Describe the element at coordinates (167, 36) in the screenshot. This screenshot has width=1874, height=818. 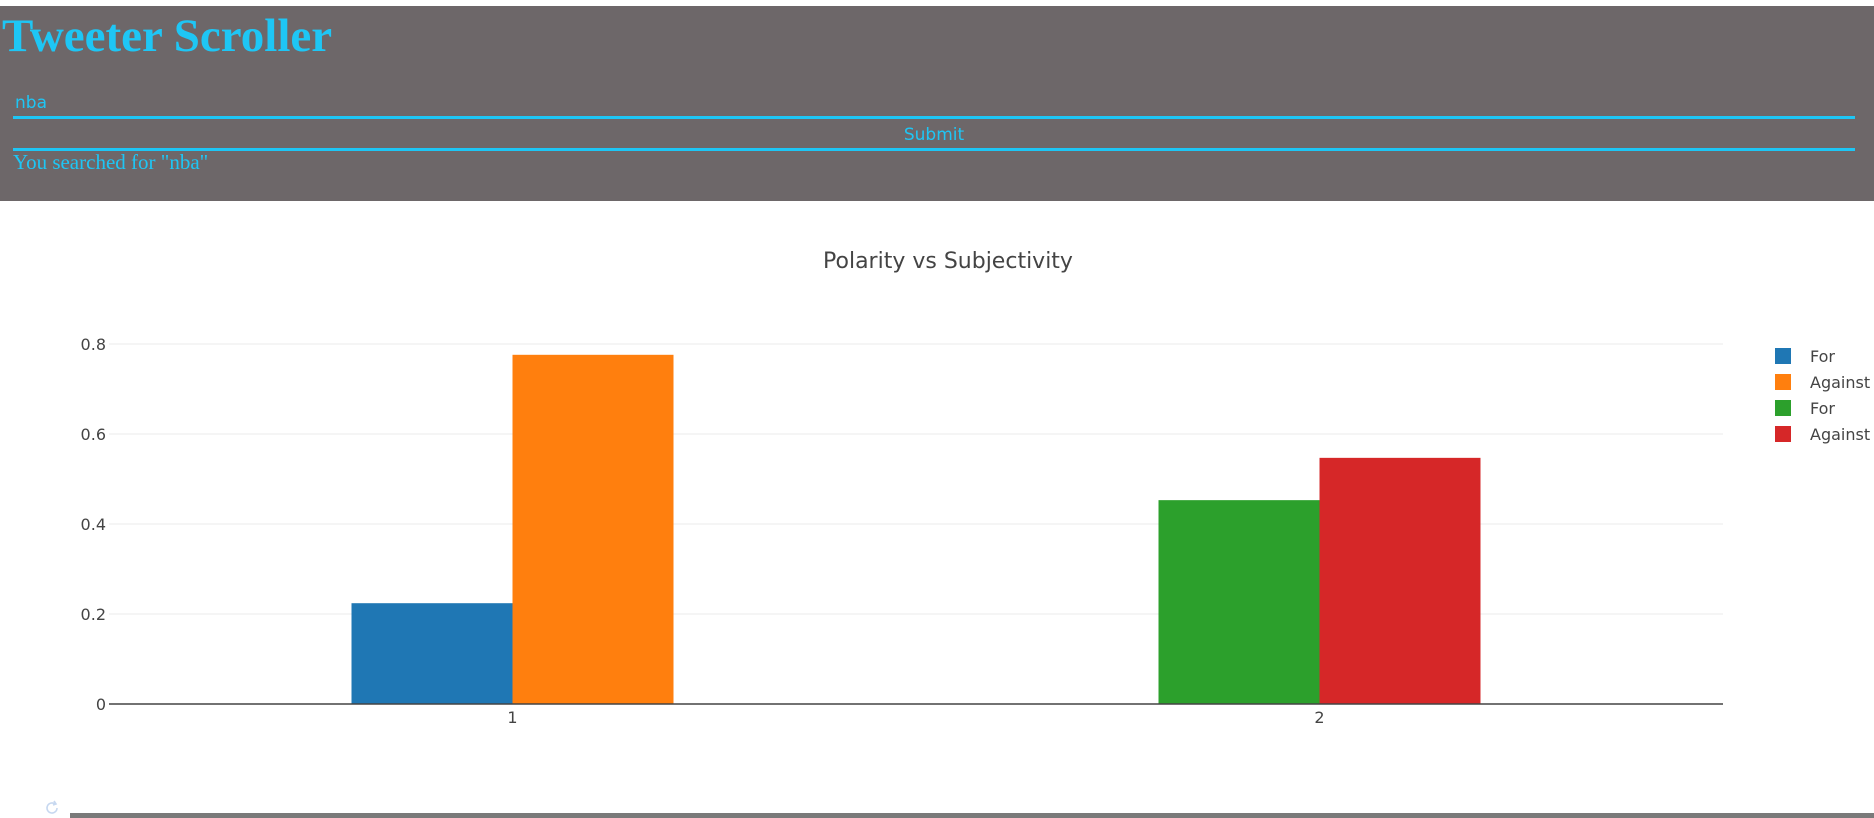
I see `app-title: Tweeter Scroller` at that location.